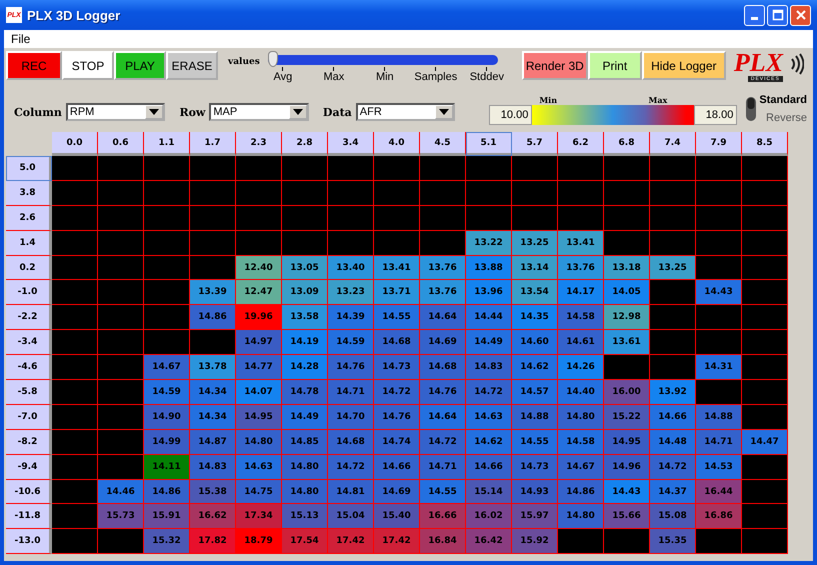 The height and width of the screenshot is (565, 817). Describe the element at coordinates (116, 112) in the screenshot. I see `dropdown: RPM` at that location.